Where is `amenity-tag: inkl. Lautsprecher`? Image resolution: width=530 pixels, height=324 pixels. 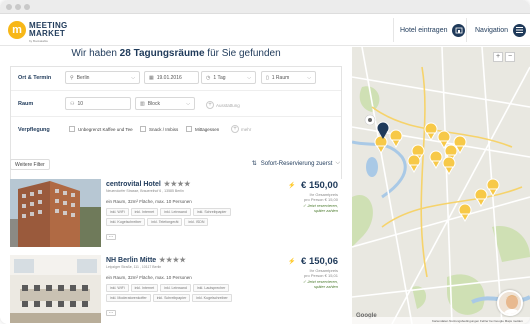 amenity-tag: inkl. Lautsprecher is located at coordinates (211, 288).